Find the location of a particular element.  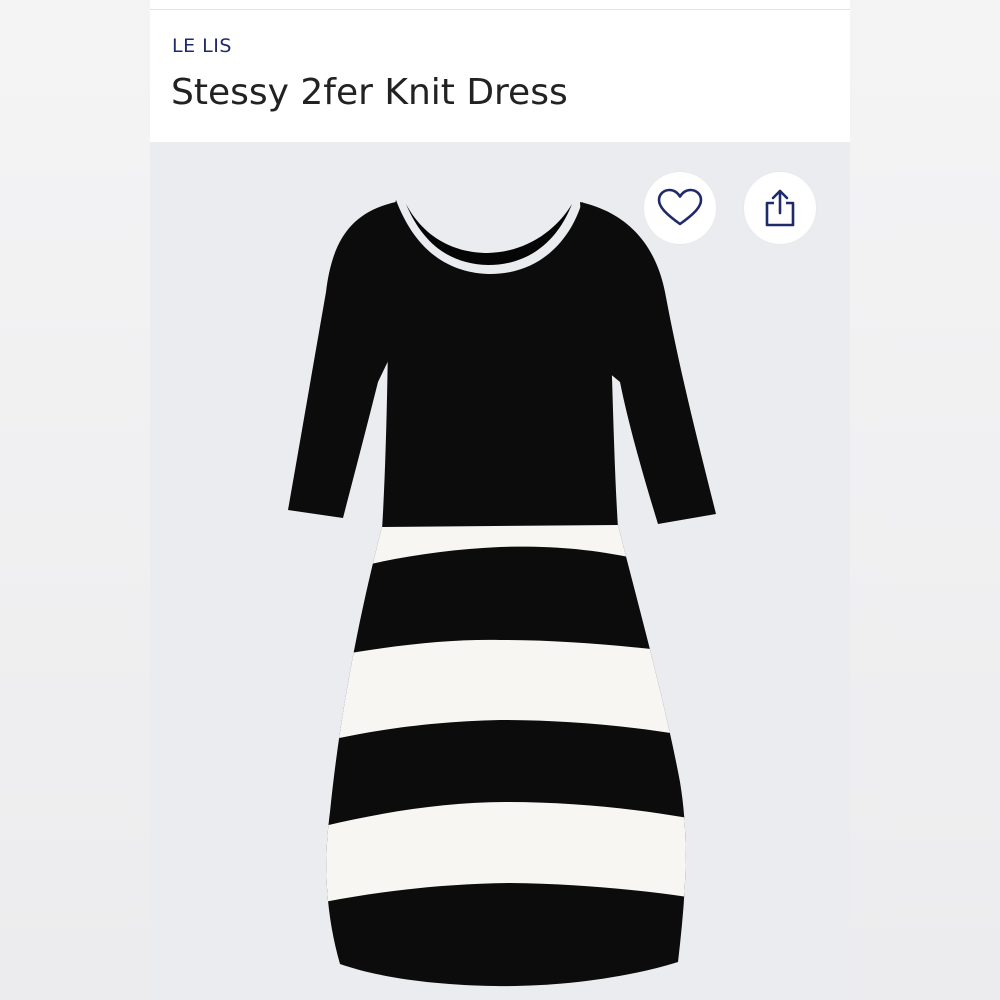

product-title: Stessy 2fer Knit Dress is located at coordinates (369, 92).